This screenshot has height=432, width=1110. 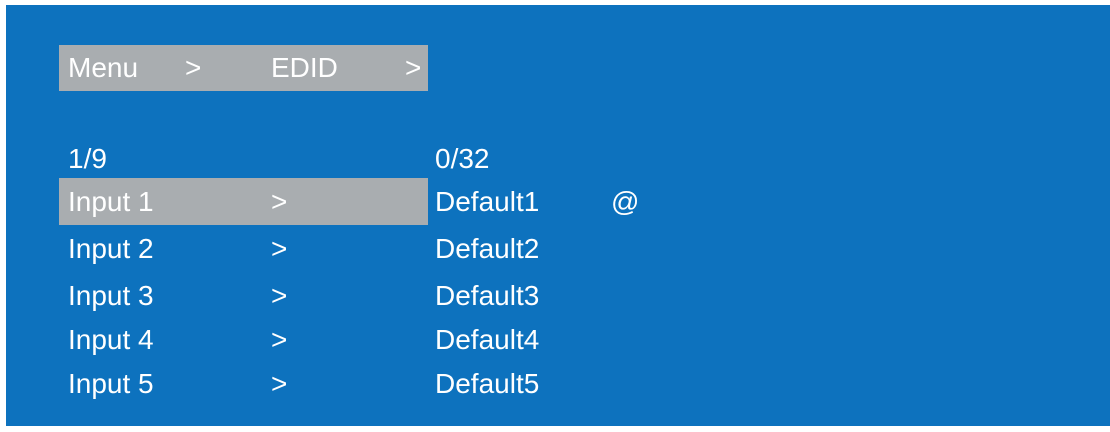 I want to click on edid-value: Default4, so click(x=487, y=339).